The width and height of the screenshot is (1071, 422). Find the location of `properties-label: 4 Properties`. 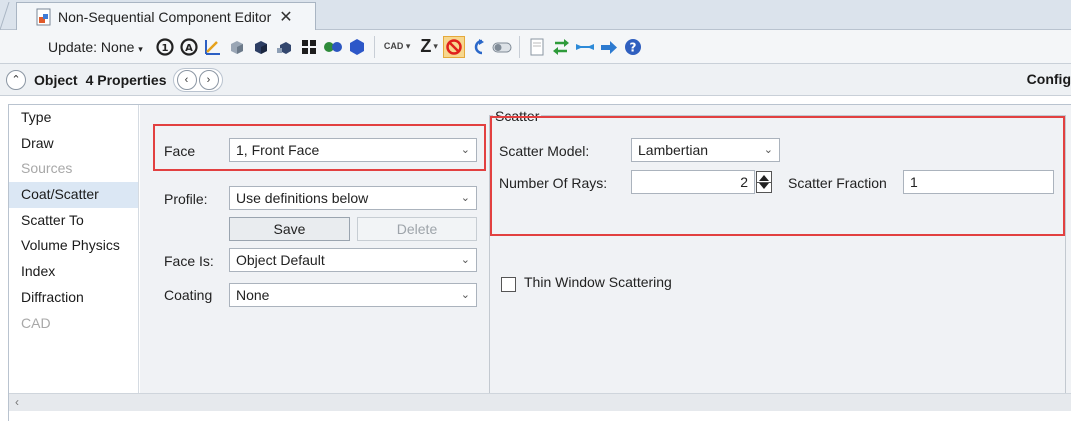

properties-label: 4 Properties is located at coordinates (126, 79).